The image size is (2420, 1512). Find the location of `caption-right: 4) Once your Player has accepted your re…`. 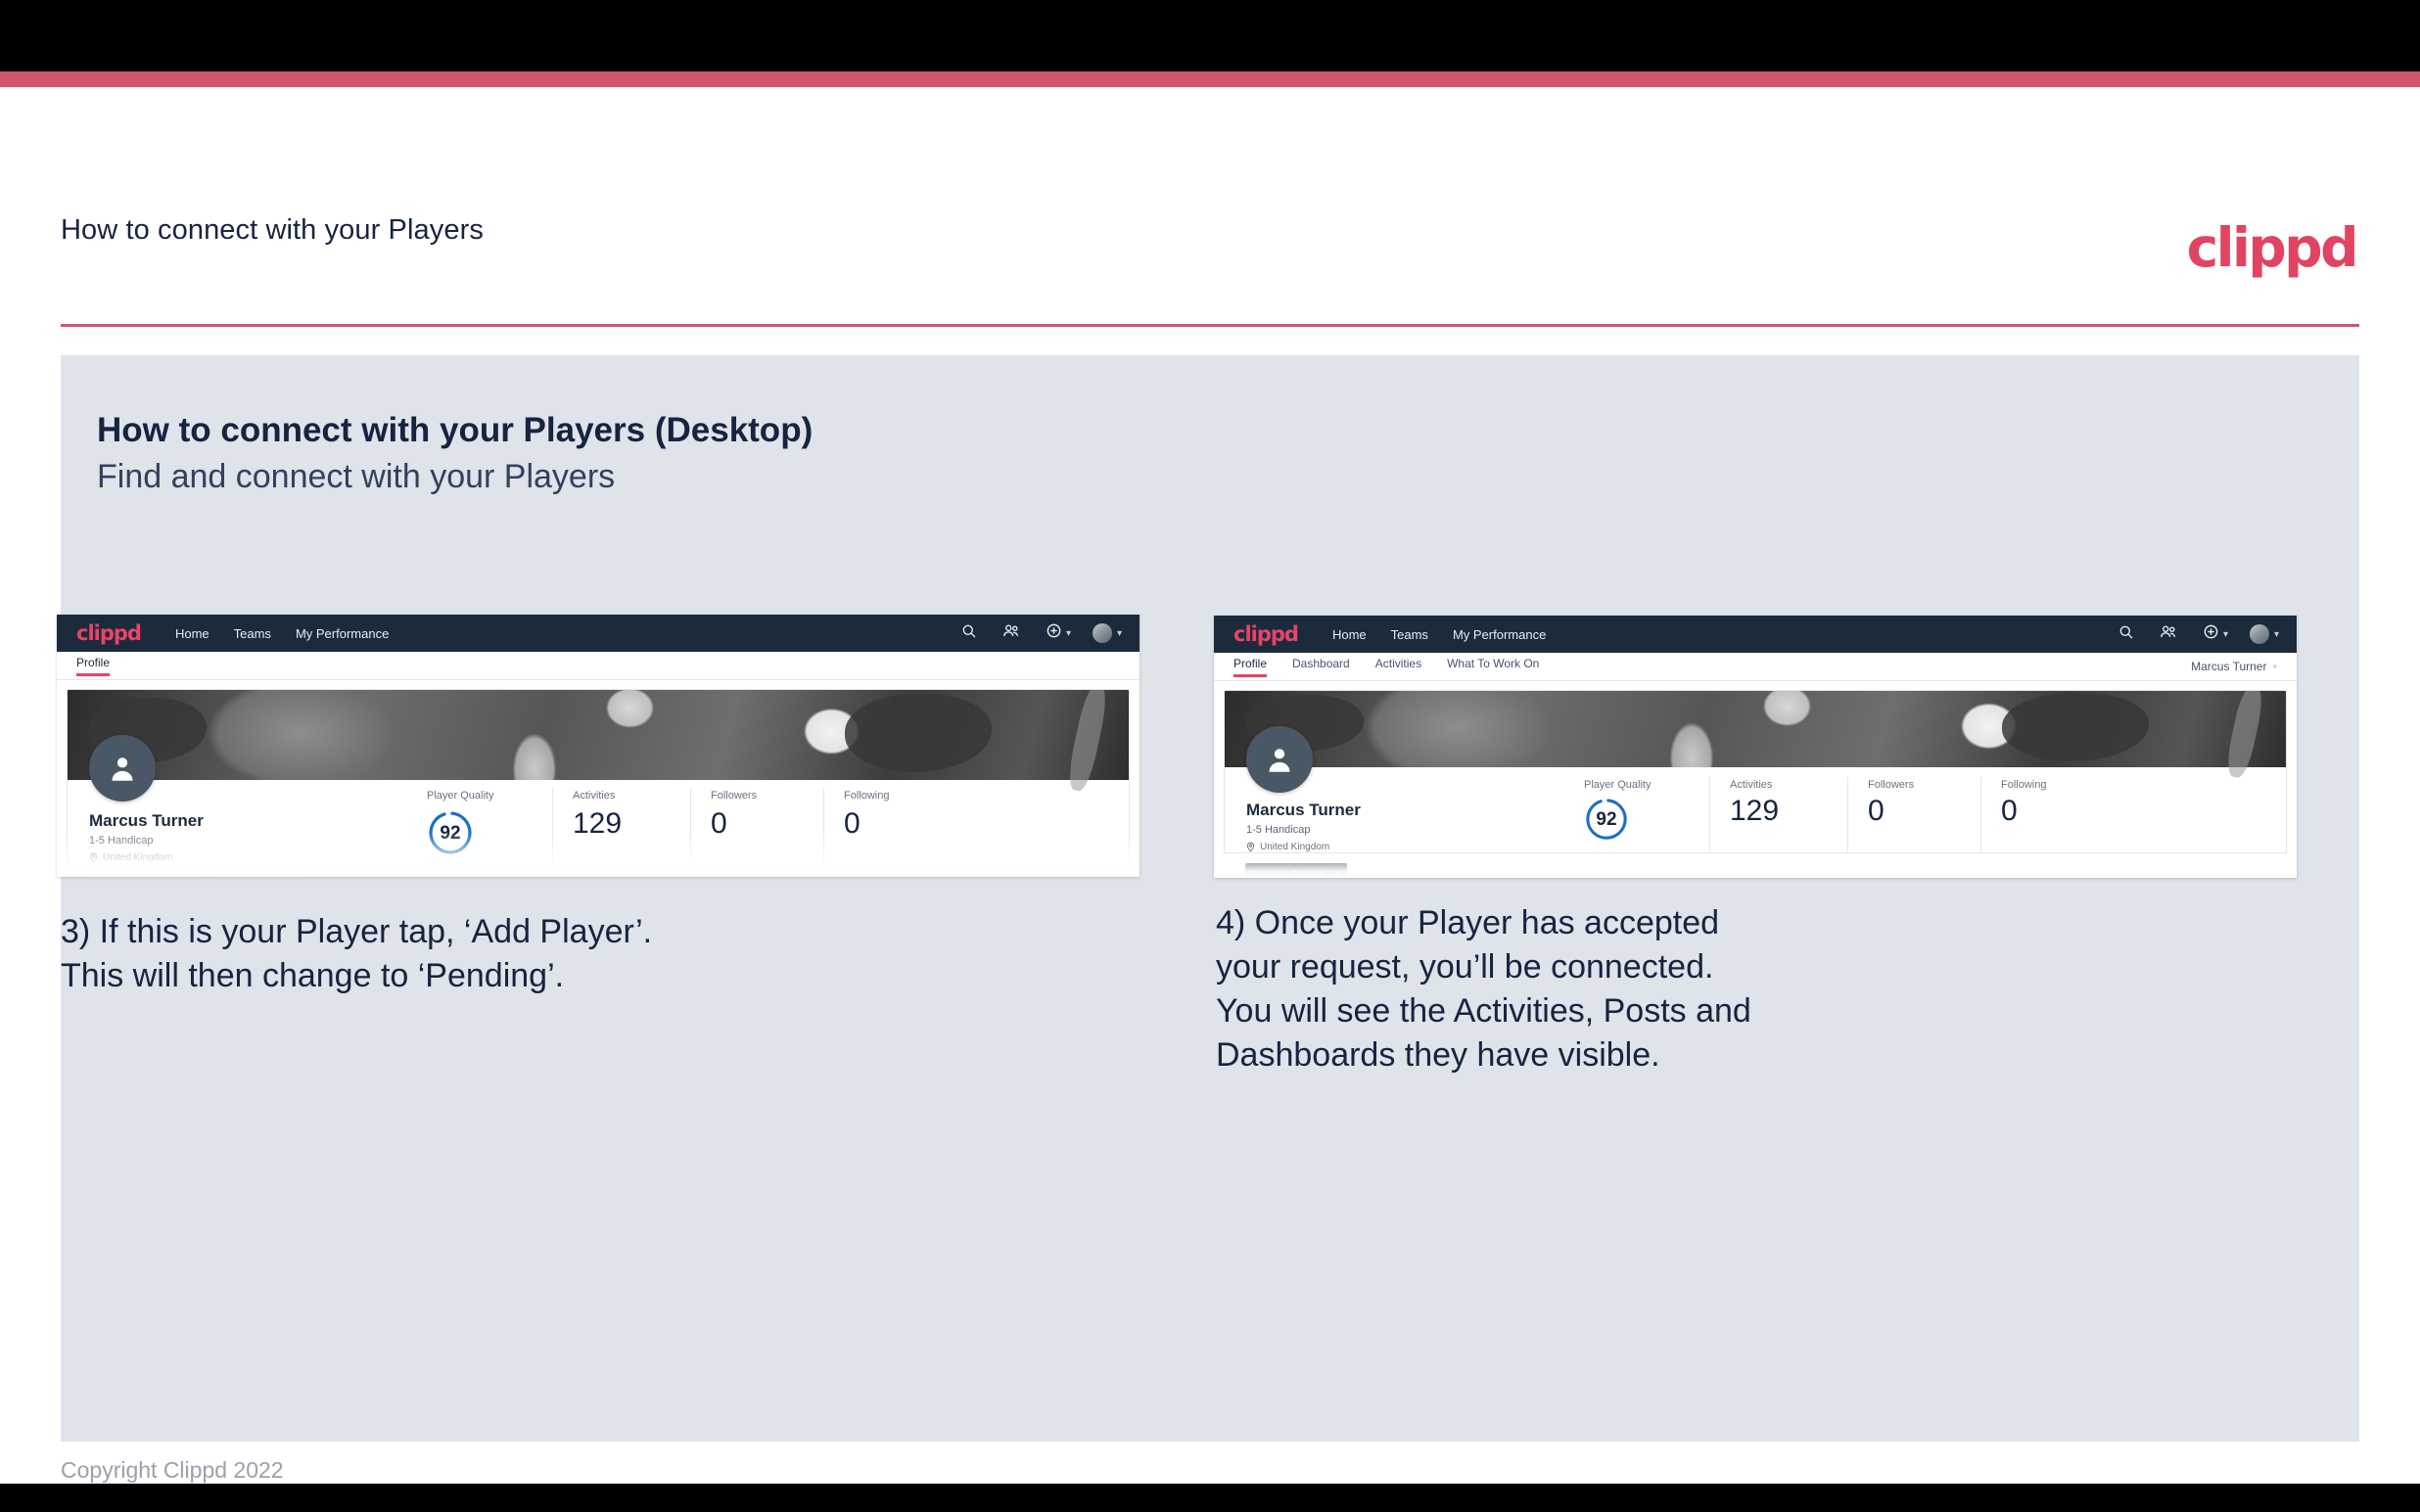

caption-right: 4) Once your Player has accepted your re… is located at coordinates (1754, 989).